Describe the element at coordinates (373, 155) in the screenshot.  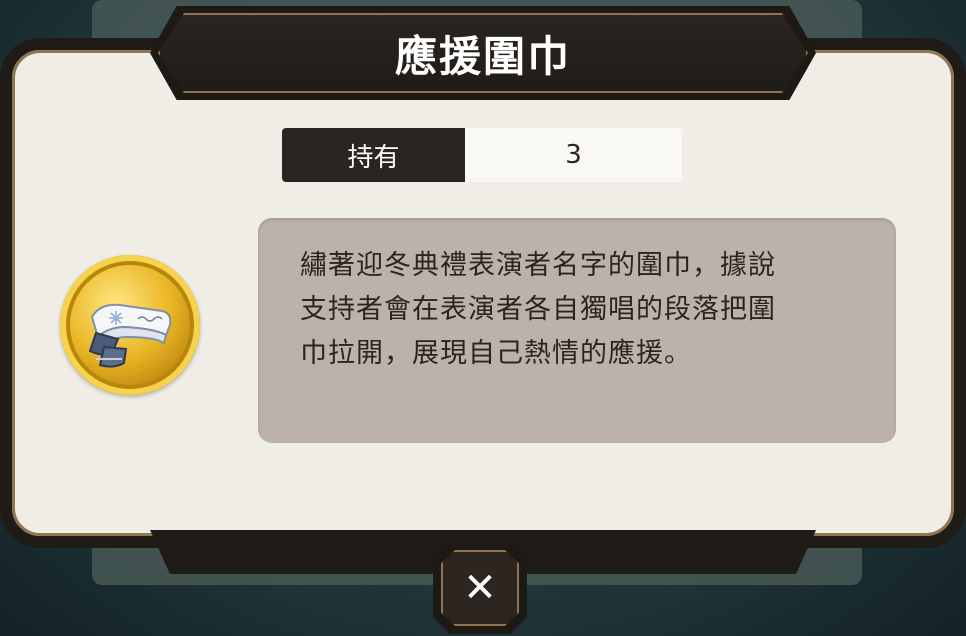
I see `holding-label: 持有` at that location.